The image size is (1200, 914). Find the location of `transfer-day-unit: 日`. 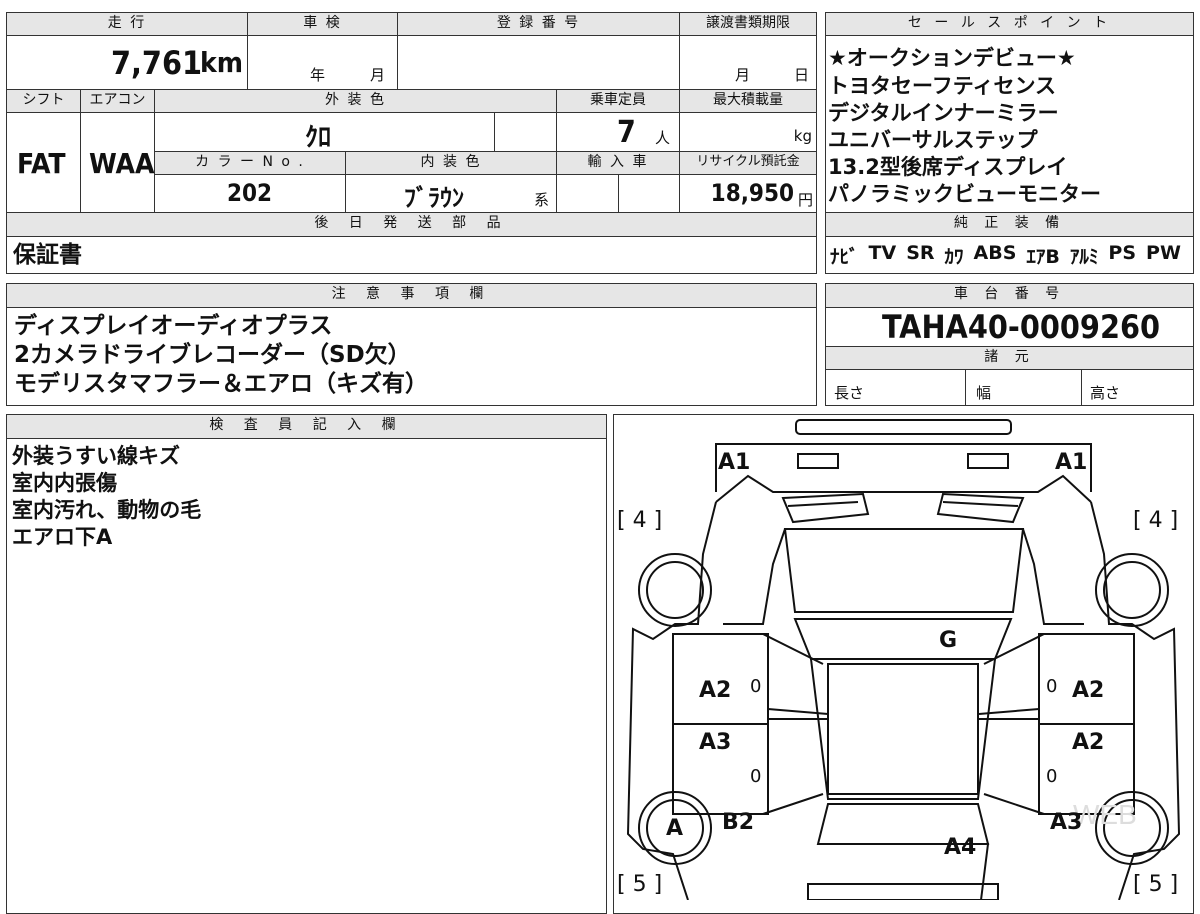

transfer-day-unit: 日 is located at coordinates (802, 75).